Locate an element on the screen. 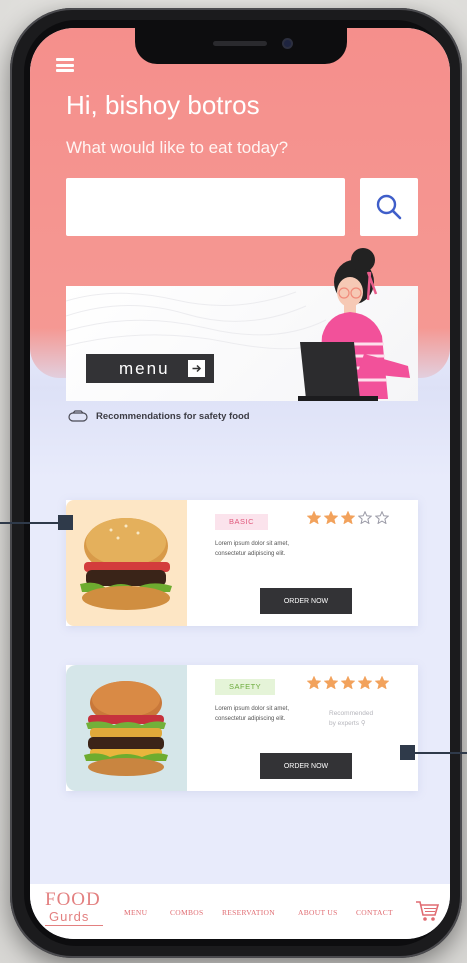  arrow-right-icon is located at coordinates (196, 368).